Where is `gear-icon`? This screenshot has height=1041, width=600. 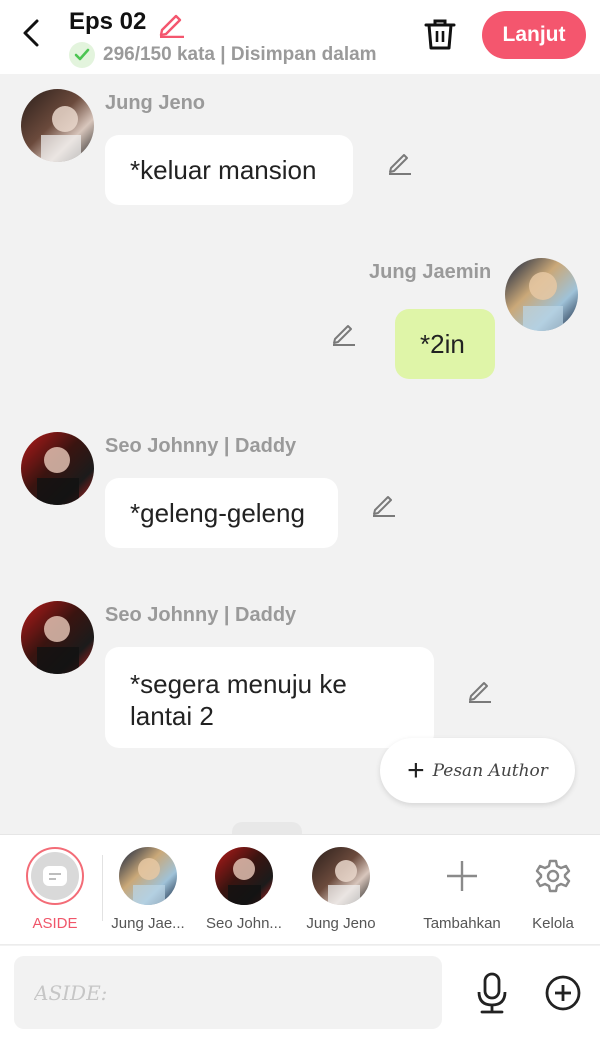
gear-icon is located at coordinates (553, 876).